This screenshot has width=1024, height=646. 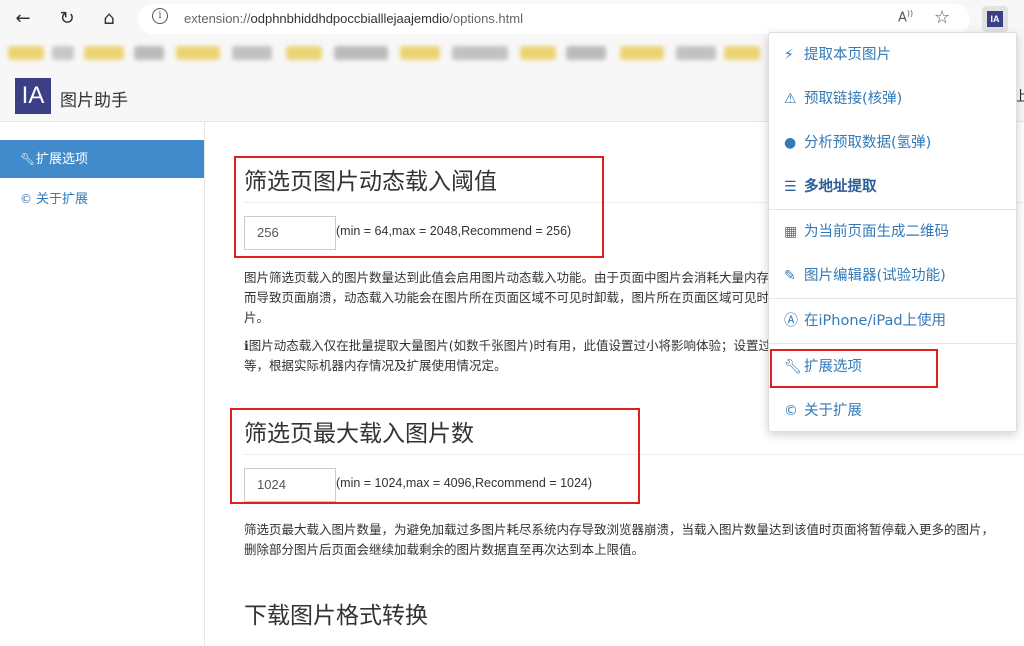 I want to click on reload-icon: ↻, so click(x=67, y=19).